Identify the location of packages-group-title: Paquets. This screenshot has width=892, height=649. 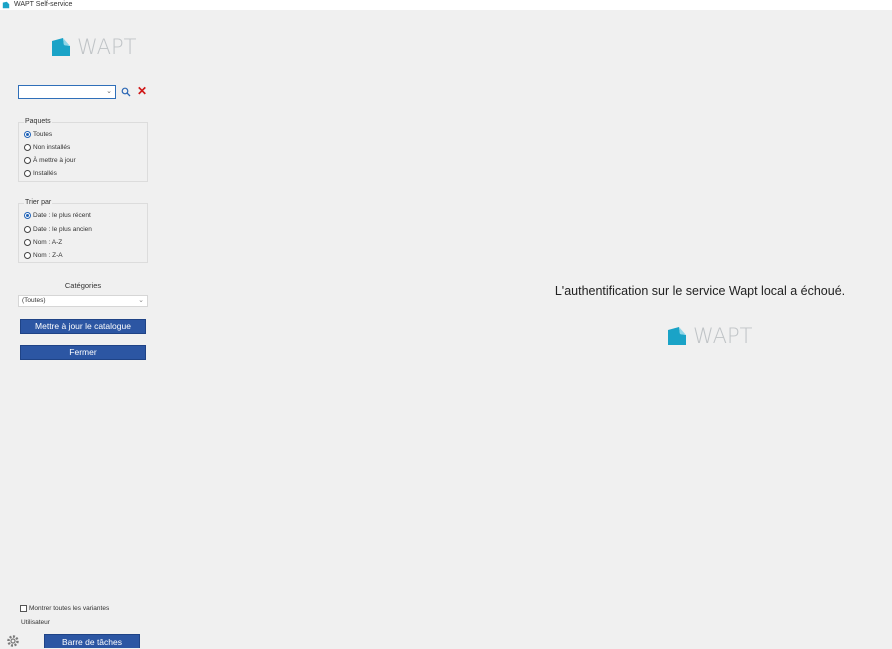
(38, 122).